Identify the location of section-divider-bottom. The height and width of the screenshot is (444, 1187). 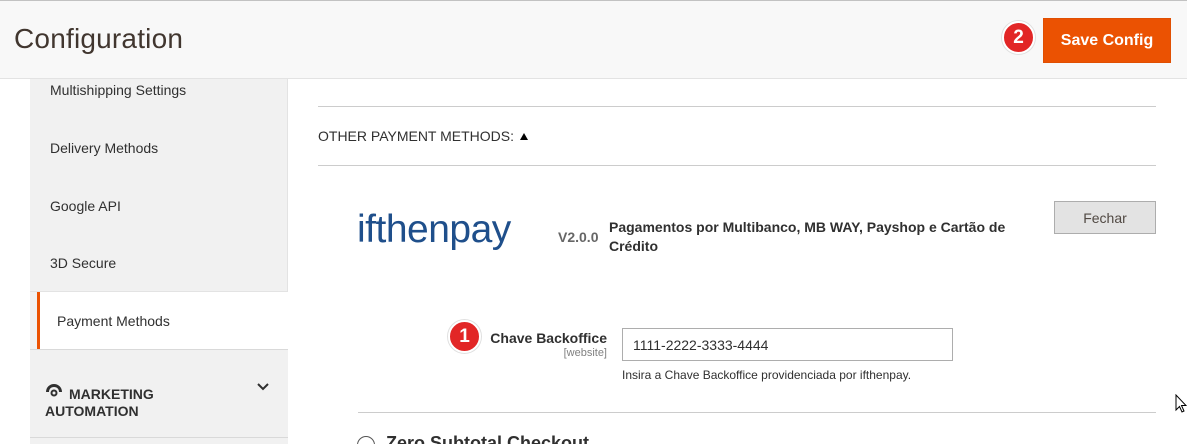
(757, 412).